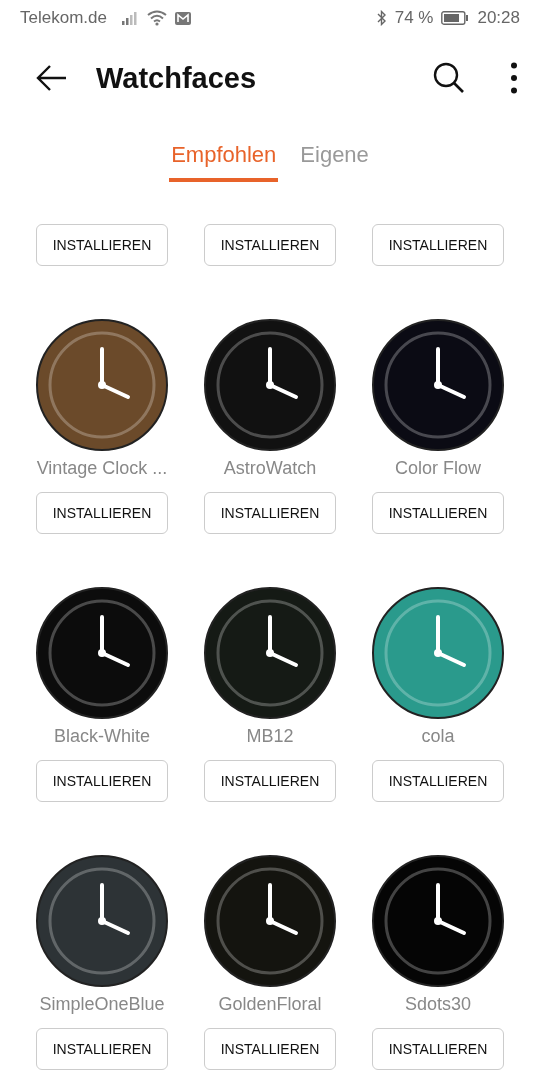 This screenshot has width=540, height=1080. I want to click on back-button, so click(52, 78).